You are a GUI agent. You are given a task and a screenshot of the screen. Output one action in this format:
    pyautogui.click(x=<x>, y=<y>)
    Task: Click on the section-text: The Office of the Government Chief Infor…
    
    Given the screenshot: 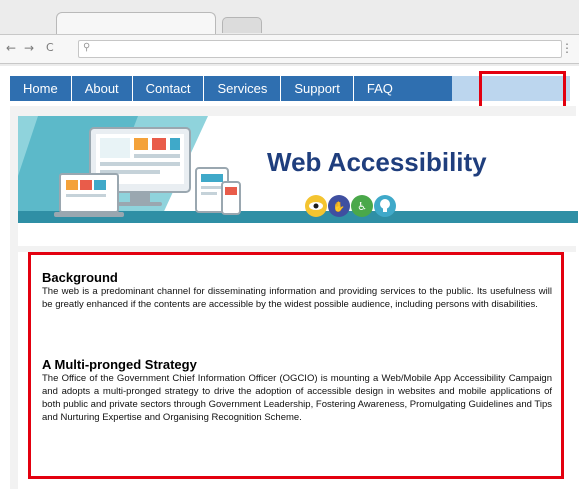 What is the action you would take?
    pyautogui.click(x=297, y=398)
    